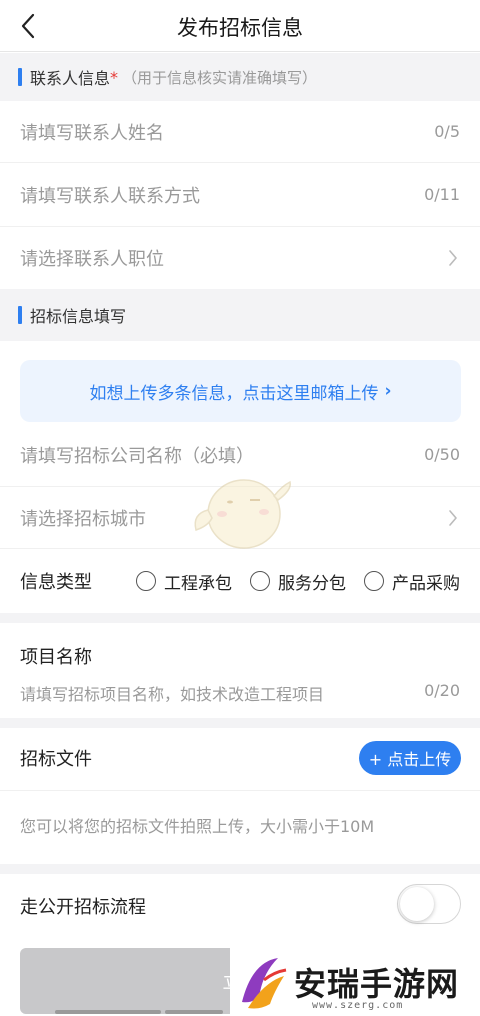  I want to click on radio-procurement: 产品采购, so click(412, 581).